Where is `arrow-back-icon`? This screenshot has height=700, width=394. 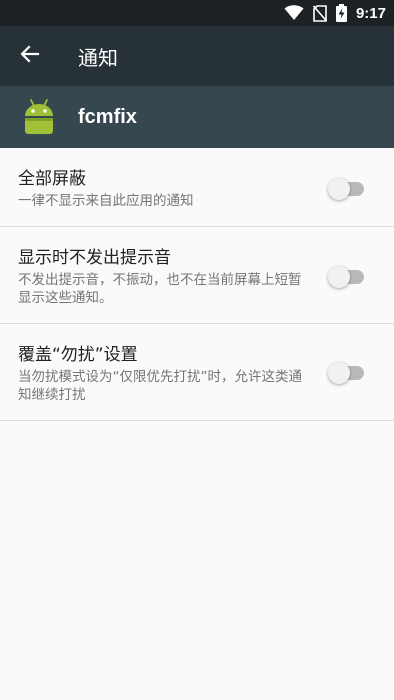 arrow-back-icon is located at coordinates (30, 56).